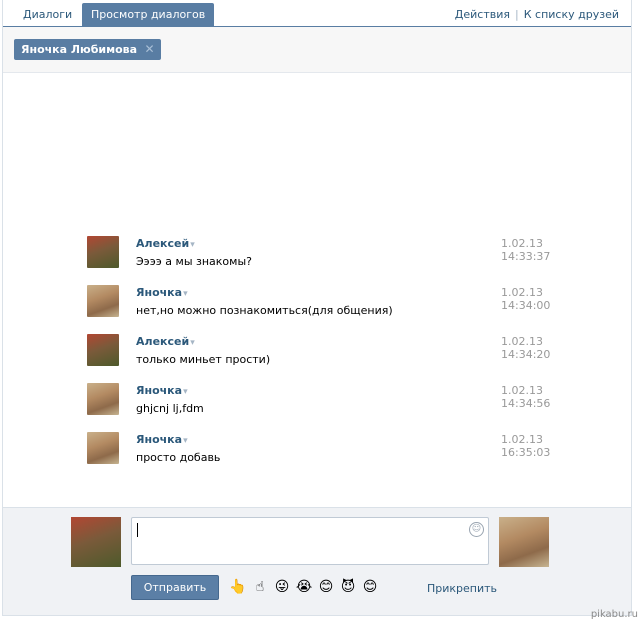 The height and width of the screenshot is (622, 640). I want to click on recipient-row: Яночка Любимова ✕, so click(317, 50).